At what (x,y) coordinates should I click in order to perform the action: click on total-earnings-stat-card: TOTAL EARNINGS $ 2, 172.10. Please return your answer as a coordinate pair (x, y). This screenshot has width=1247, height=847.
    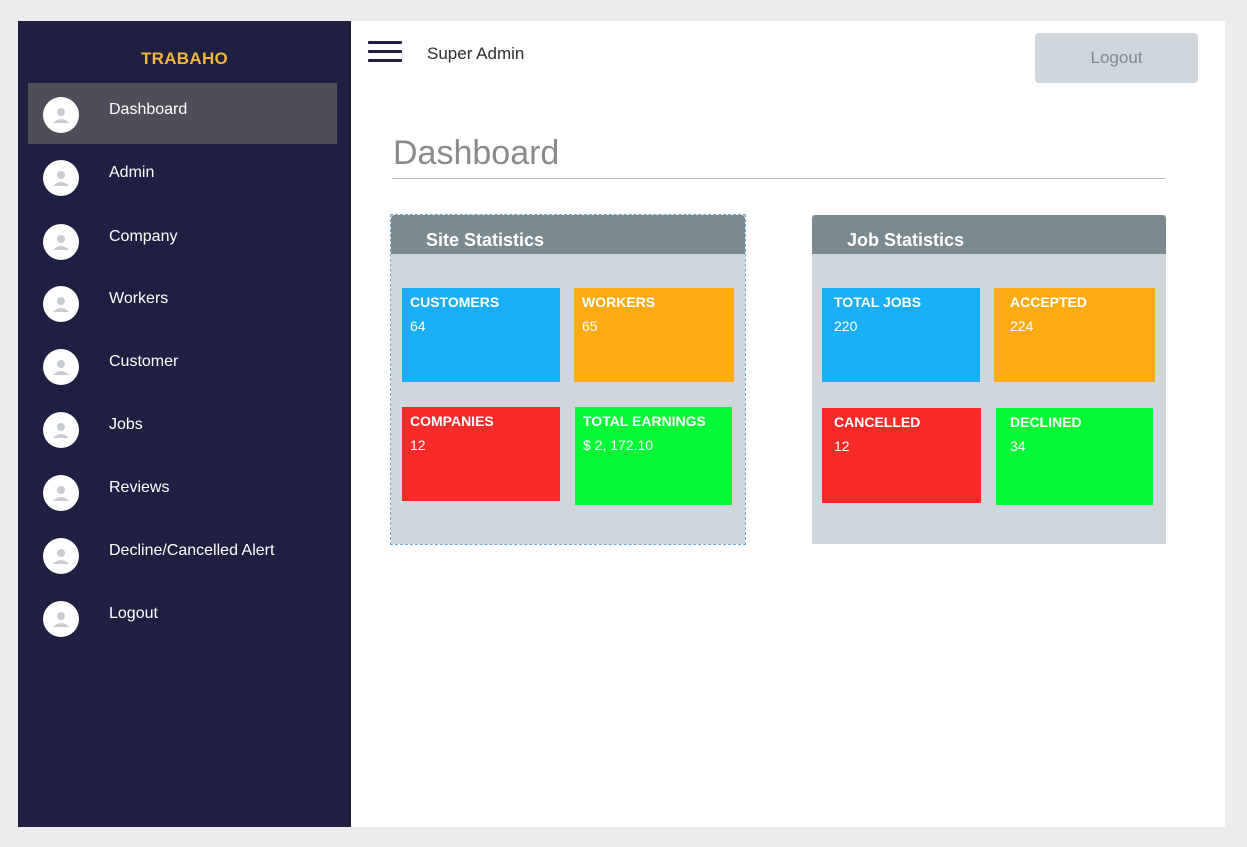
    Looking at the image, I should click on (653, 456).